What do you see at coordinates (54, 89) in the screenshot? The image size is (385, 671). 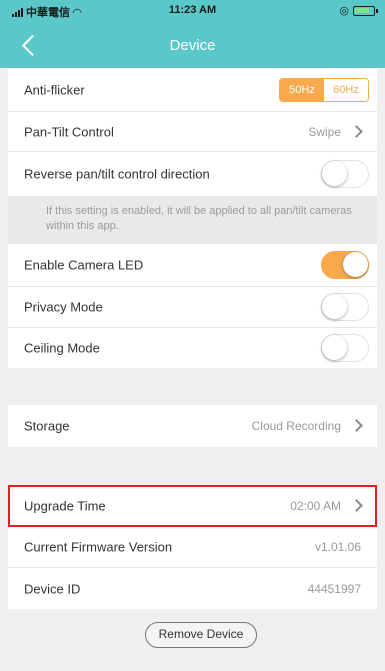 I see `anti-flicker-label: Anti-flicker` at bounding box center [54, 89].